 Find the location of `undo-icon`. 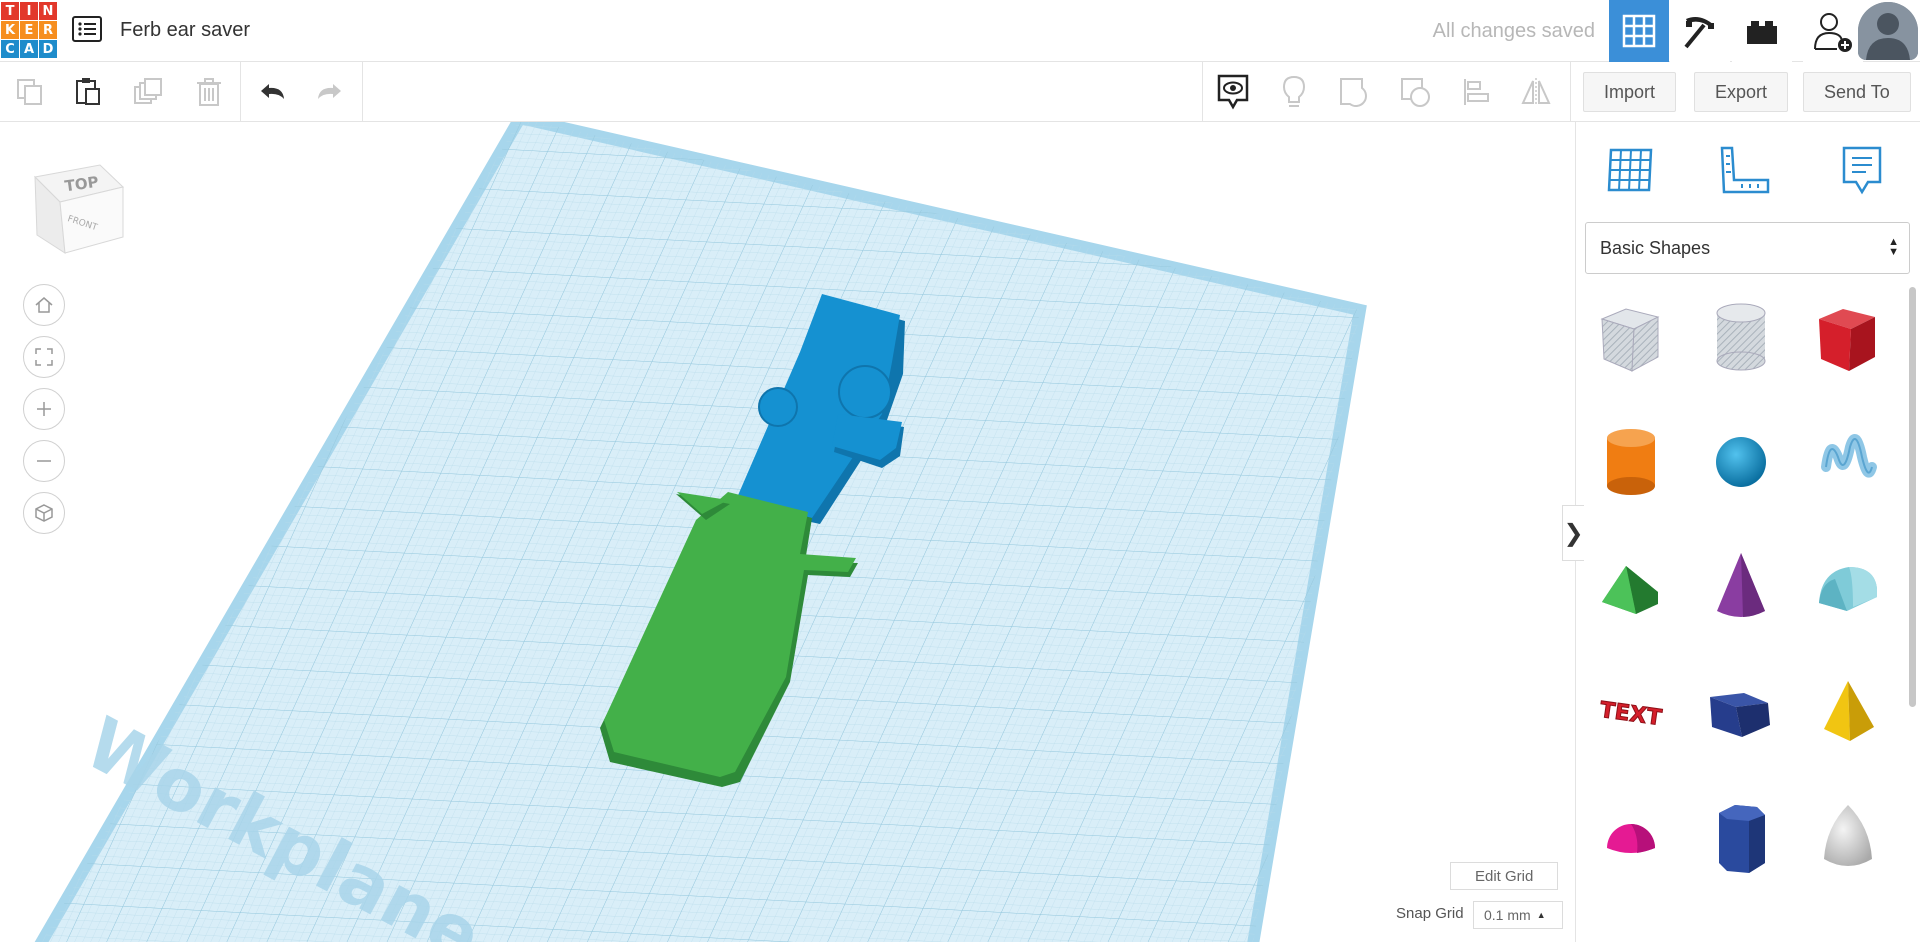

undo-icon is located at coordinates (272, 91).